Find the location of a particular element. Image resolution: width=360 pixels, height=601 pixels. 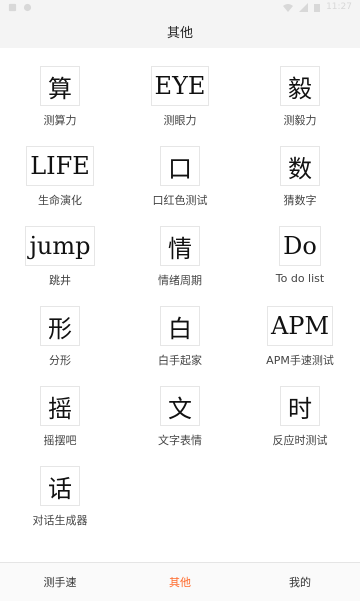

tile-calc: 算 测算力 is located at coordinates (60, 88).